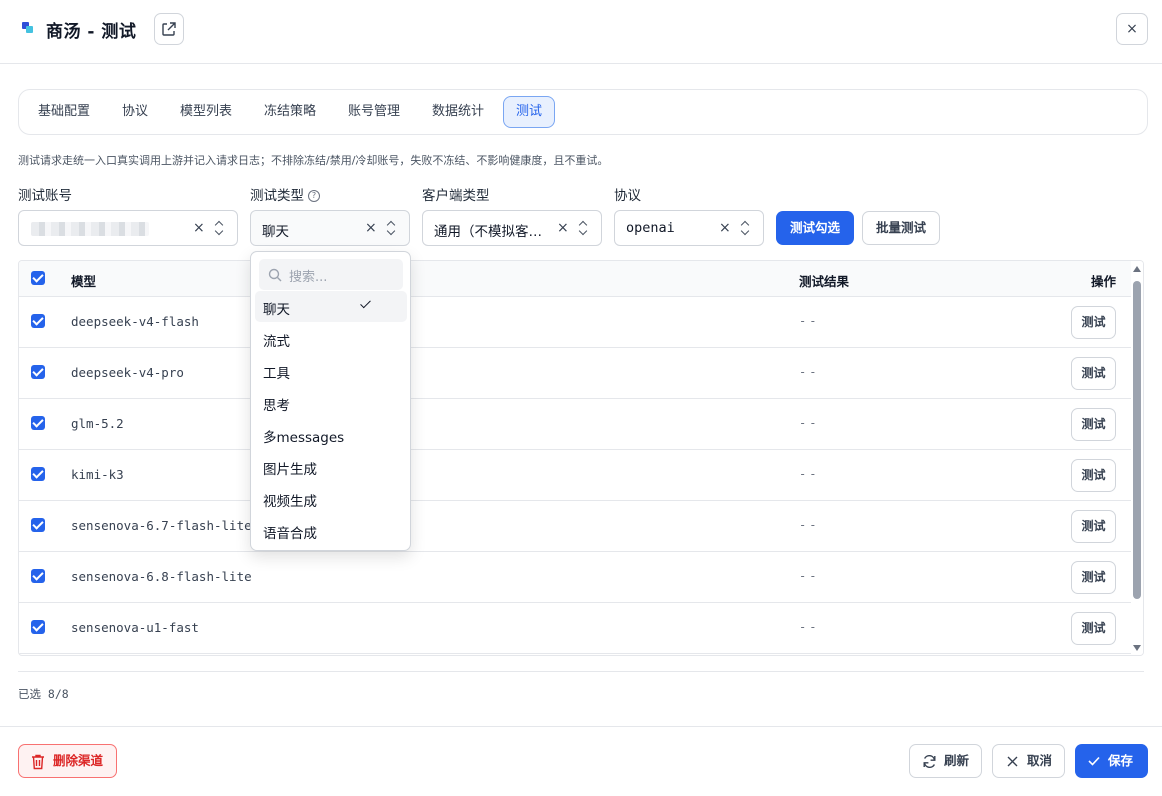 The height and width of the screenshot is (796, 1162). What do you see at coordinates (456, 196) in the screenshot?
I see `client-type-label: 客户端类型` at bounding box center [456, 196].